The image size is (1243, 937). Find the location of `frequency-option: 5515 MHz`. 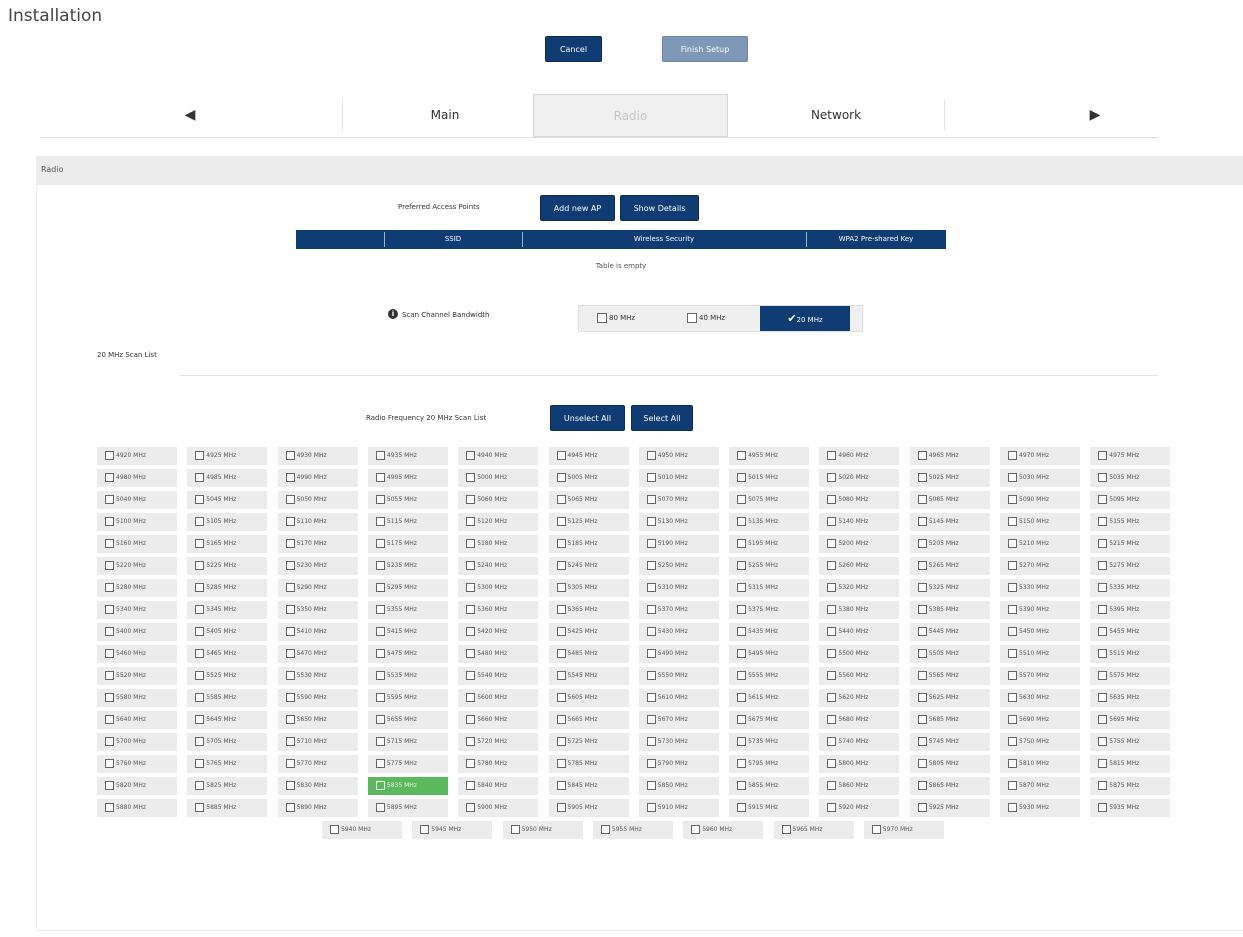

frequency-option: 5515 MHz is located at coordinates (1130, 654).